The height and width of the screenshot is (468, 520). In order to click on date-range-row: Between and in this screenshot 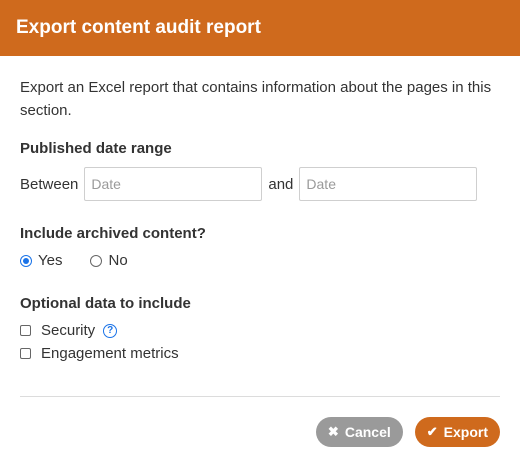, I will do `click(260, 184)`.